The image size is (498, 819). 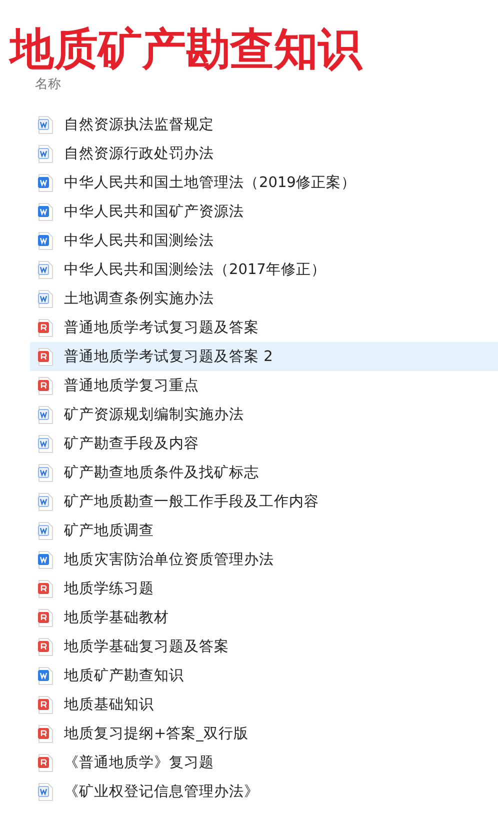 I want to click on file-row: 矿产地质勘查一般工作手段及工作内容, so click(x=264, y=501).